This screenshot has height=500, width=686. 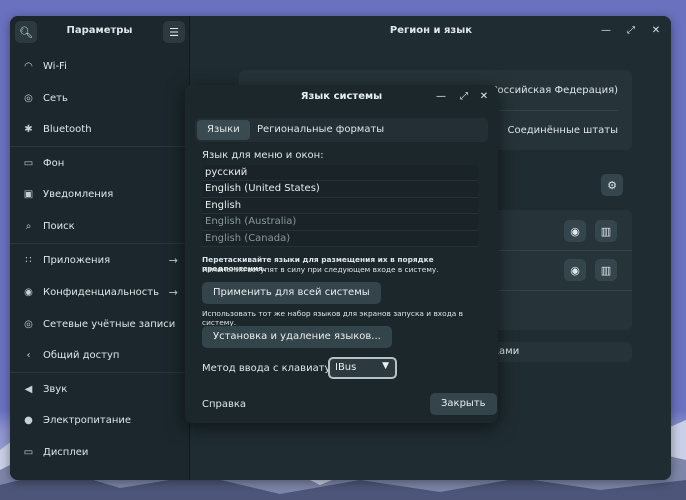 What do you see at coordinates (100, 66) in the screenshot?
I see `sidebar-item-wifi: ◠ Wi-Fi` at bounding box center [100, 66].